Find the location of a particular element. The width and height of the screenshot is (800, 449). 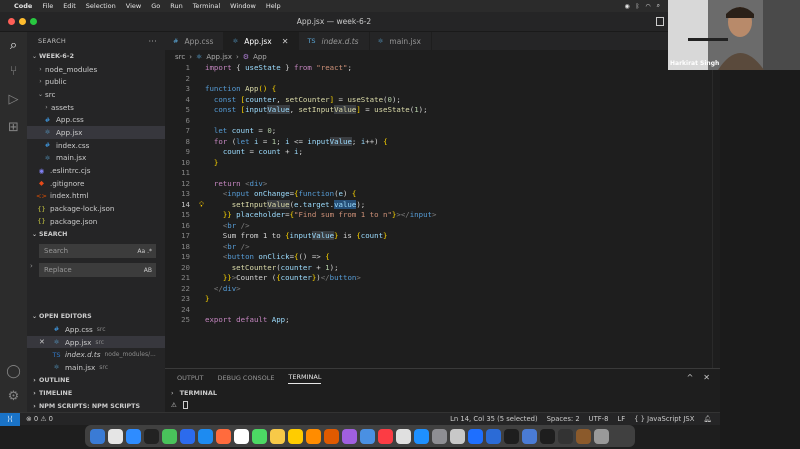

open-editors-title: ⌄ OPEN EDITORS is located at coordinates (96, 316).